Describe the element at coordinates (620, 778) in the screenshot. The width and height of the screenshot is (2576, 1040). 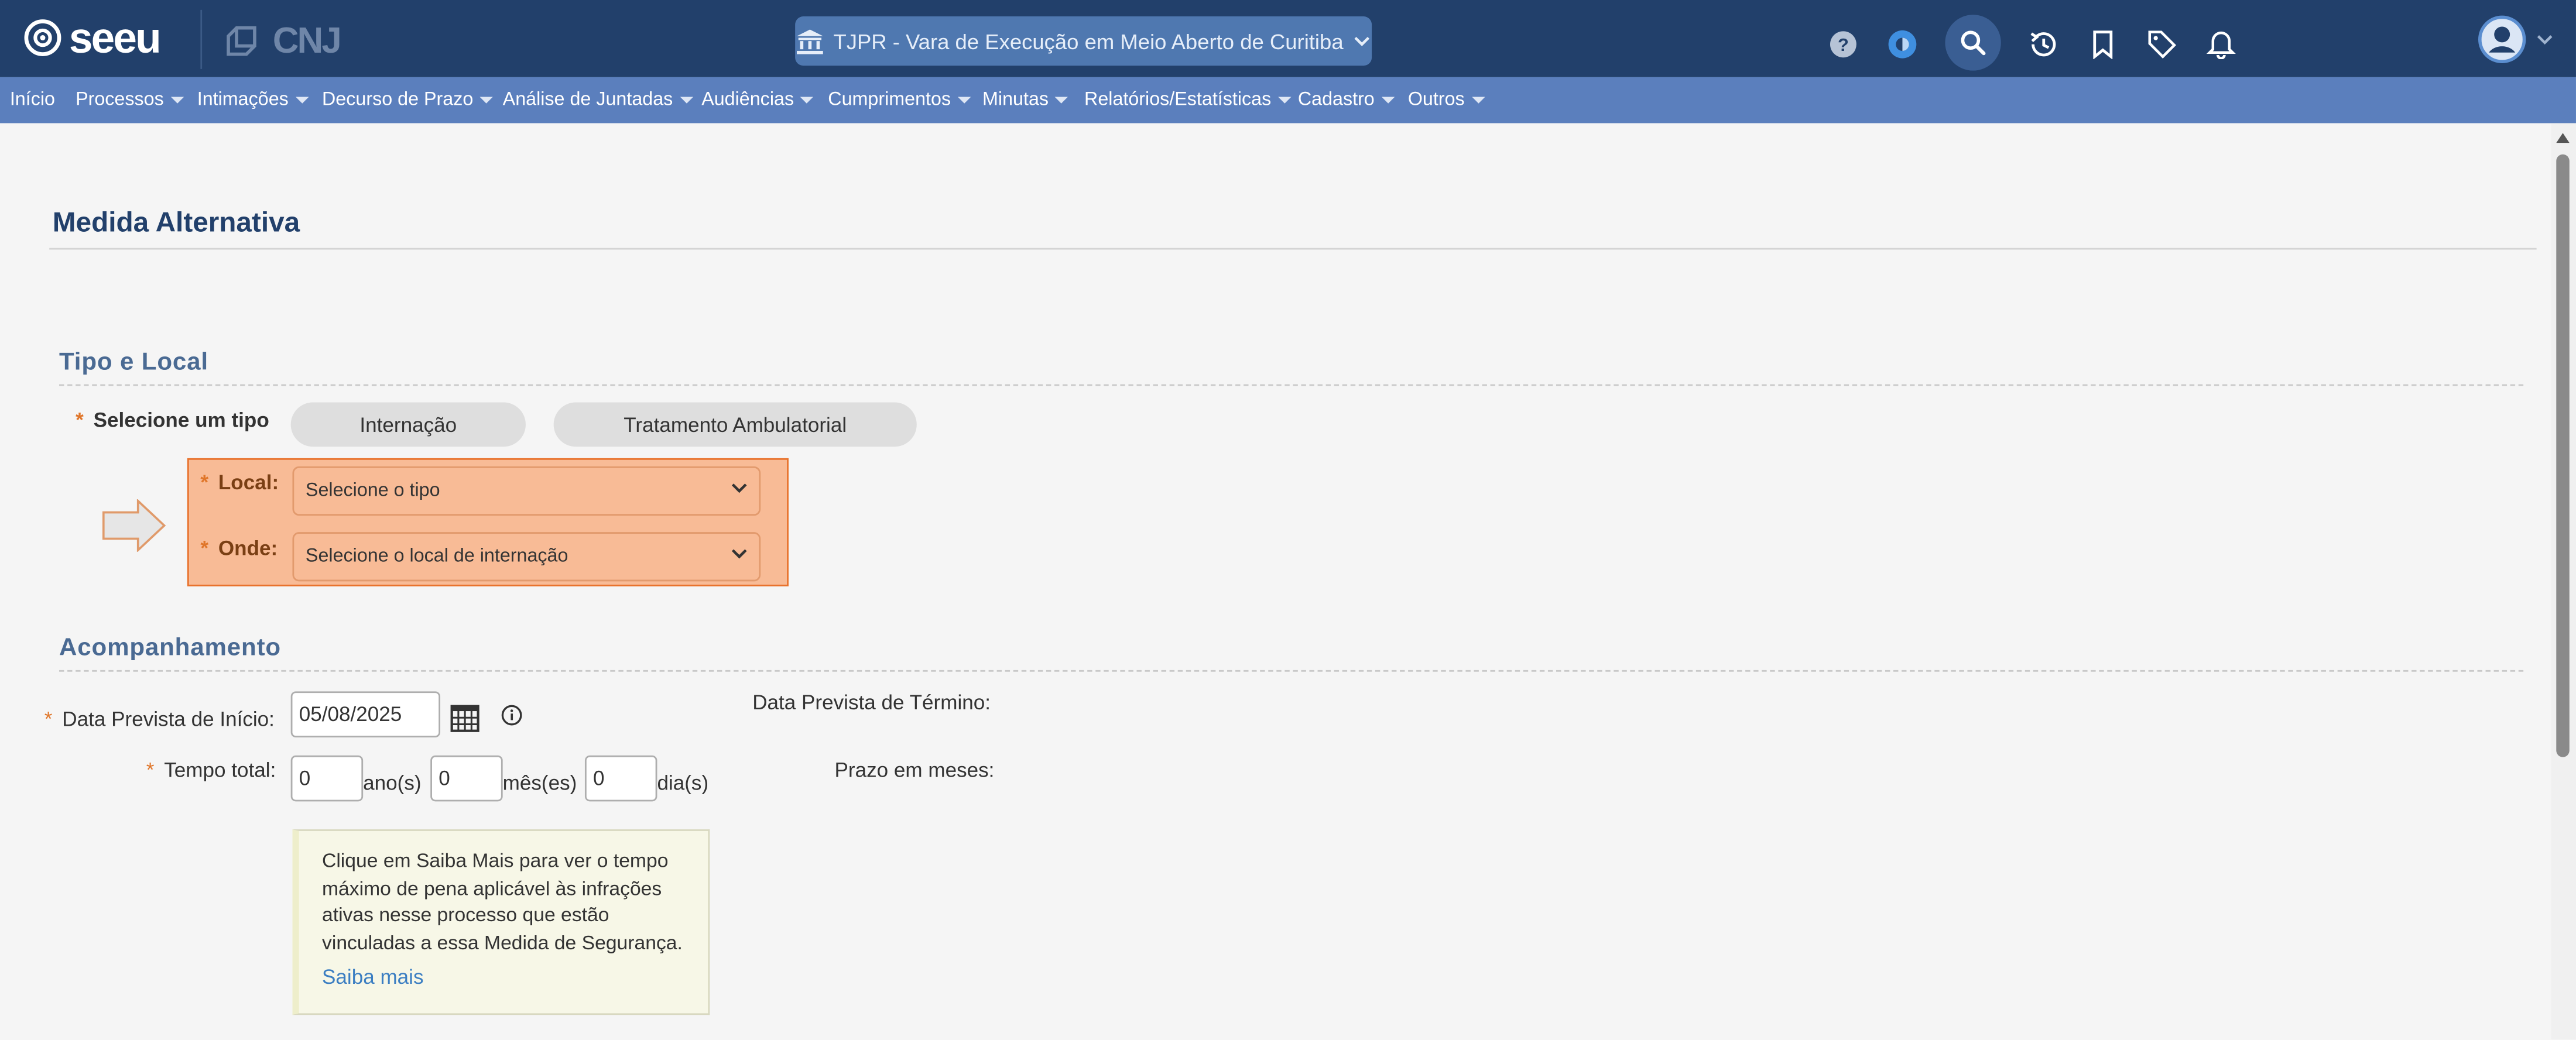
I see `days-input: 0` at that location.